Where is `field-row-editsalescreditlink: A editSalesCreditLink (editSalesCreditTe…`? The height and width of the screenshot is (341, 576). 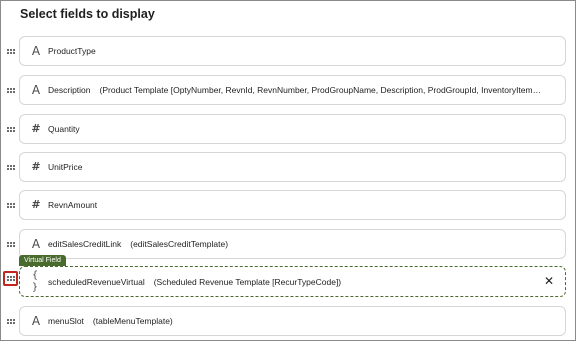 field-row-editsalescreditlink: A editSalesCreditLink (editSalesCreditTe… is located at coordinates (288, 244).